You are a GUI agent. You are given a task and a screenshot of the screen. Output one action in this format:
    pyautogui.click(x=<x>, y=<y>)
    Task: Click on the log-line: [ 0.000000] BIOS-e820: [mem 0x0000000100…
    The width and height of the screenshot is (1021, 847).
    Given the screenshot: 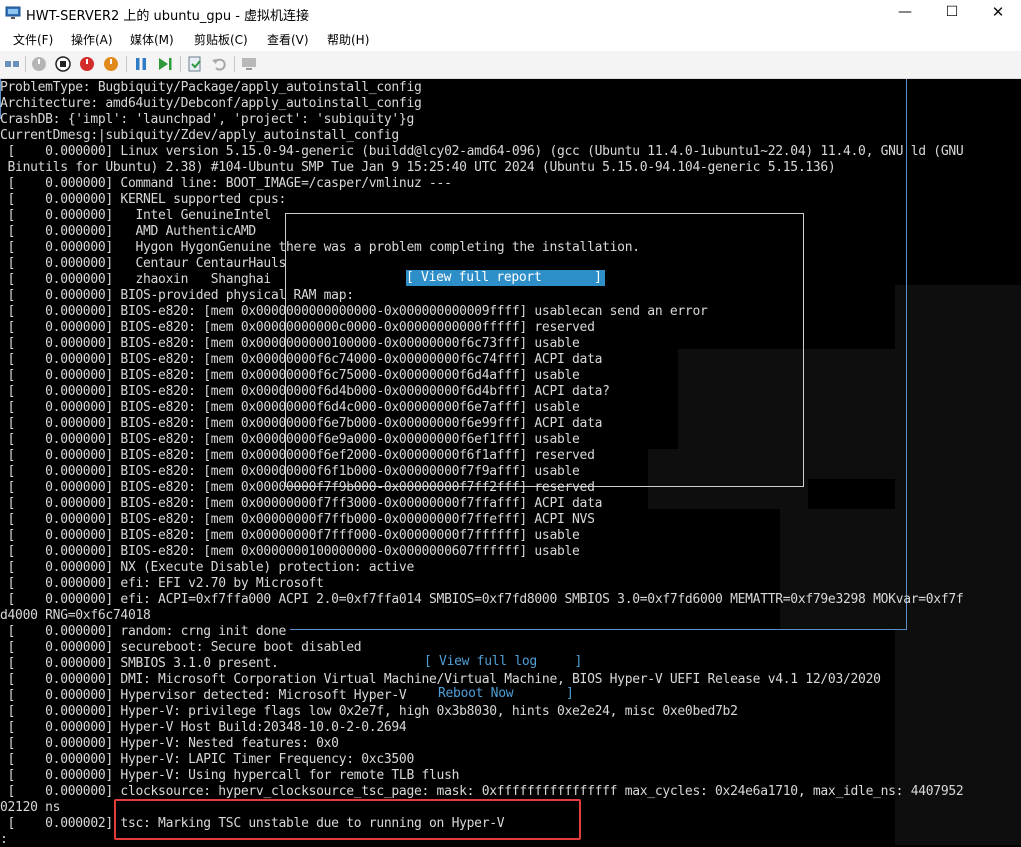 What is the action you would take?
    pyautogui.click(x=290, y=551)
    